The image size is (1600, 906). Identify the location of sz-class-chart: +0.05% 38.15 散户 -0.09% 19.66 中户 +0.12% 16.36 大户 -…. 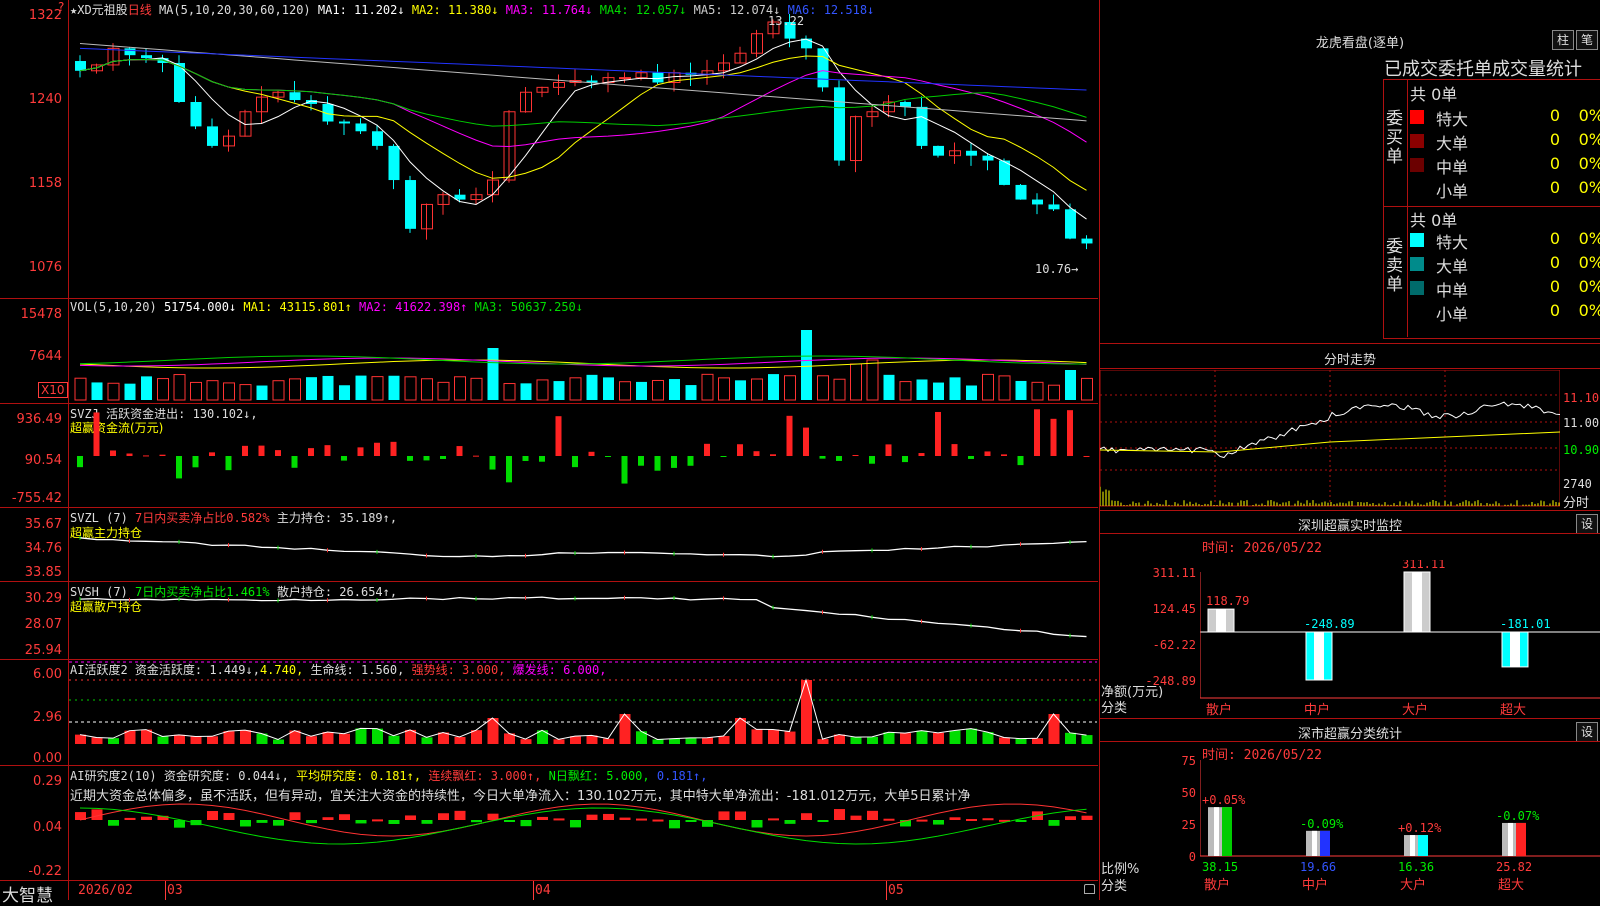
(1400, 830).